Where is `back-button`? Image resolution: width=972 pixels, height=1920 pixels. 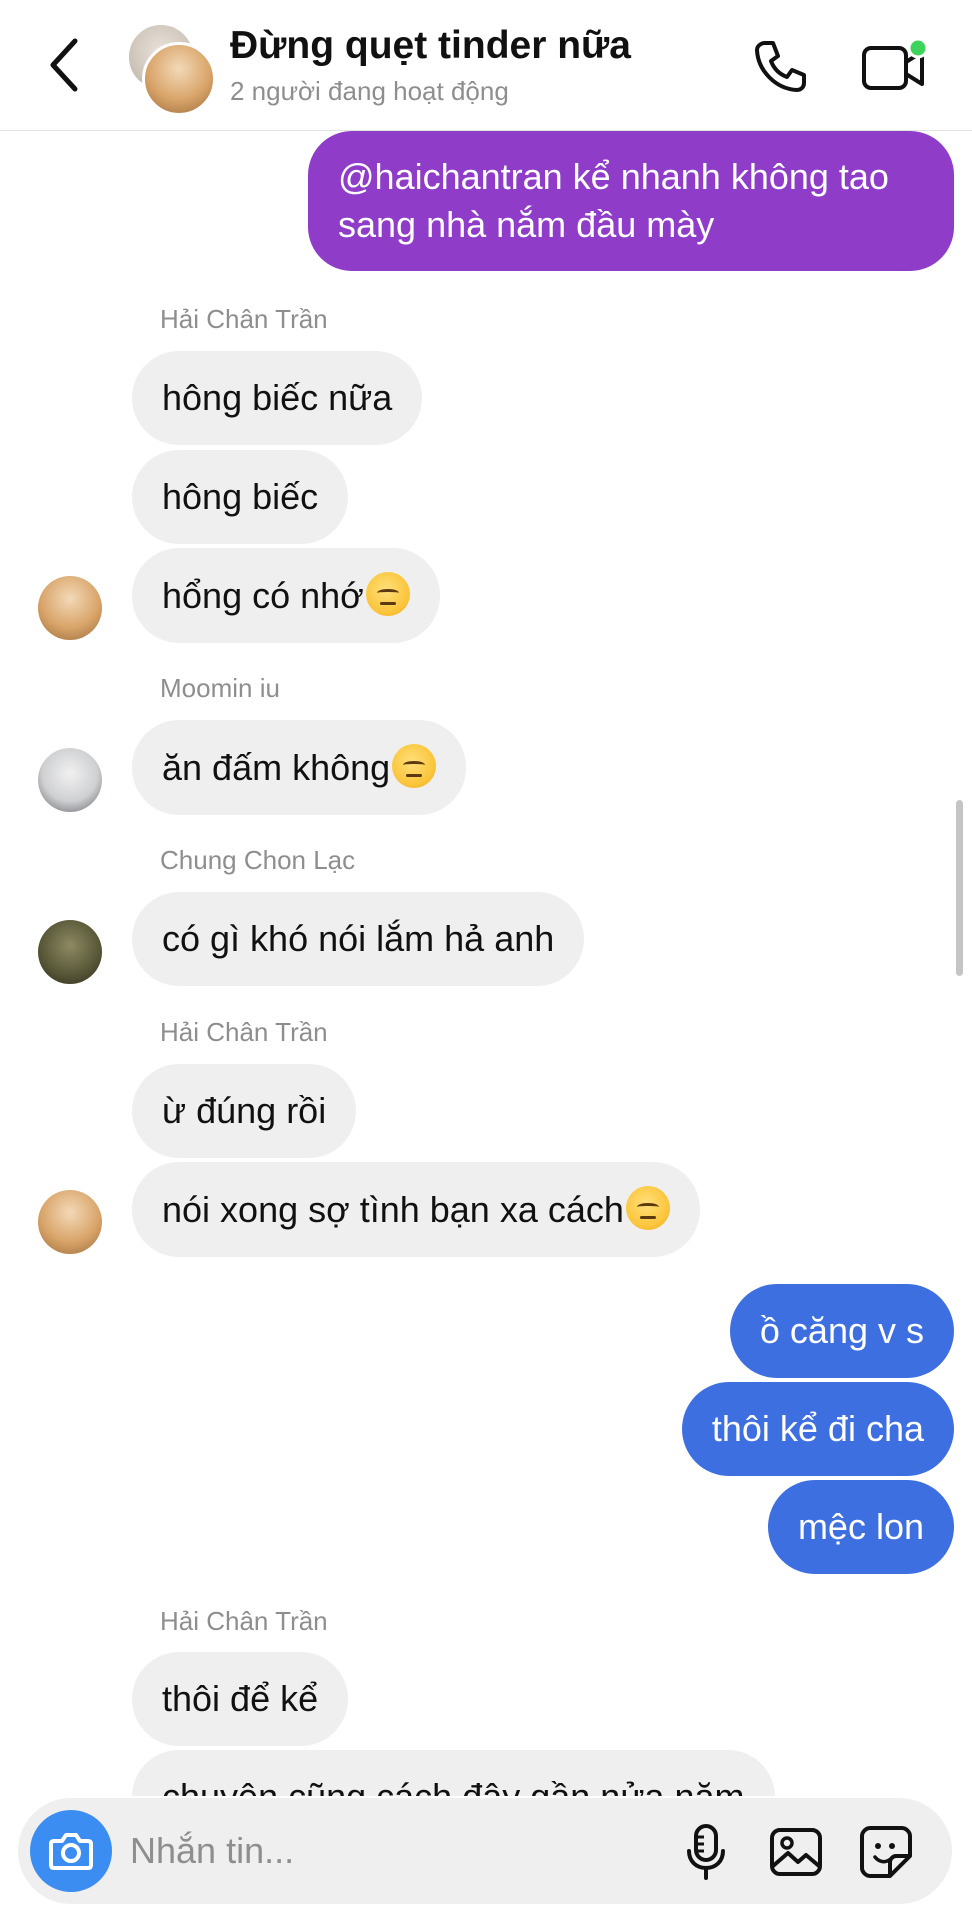
back-button is located at coordinates (65, 65).